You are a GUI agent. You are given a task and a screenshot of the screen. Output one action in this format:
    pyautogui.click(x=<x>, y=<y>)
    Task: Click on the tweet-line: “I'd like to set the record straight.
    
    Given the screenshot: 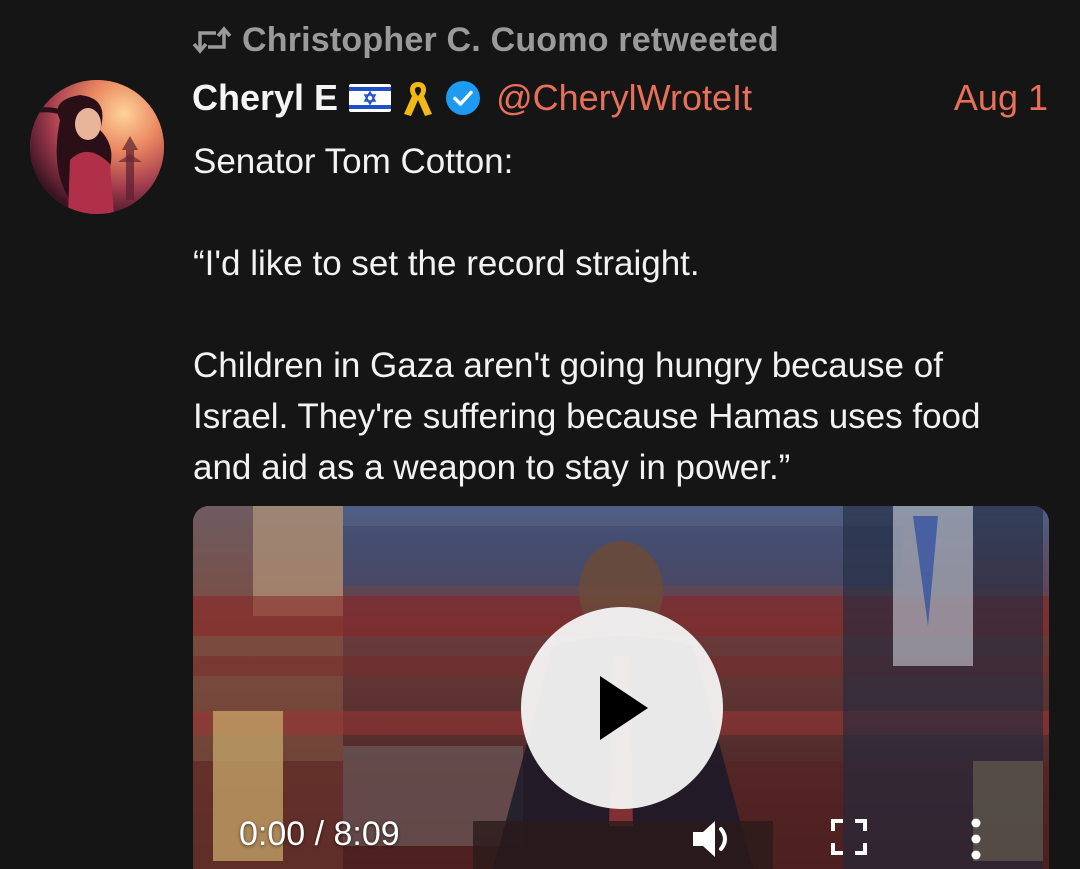 What is the action you would take?
    pyautogui.click(x=446, y=263)
    